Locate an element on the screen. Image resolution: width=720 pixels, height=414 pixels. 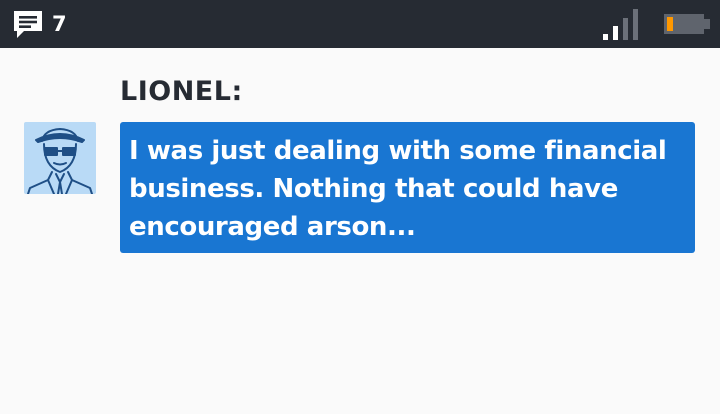
chat-bubble-lines-icon is located at coordinates (28, 25).